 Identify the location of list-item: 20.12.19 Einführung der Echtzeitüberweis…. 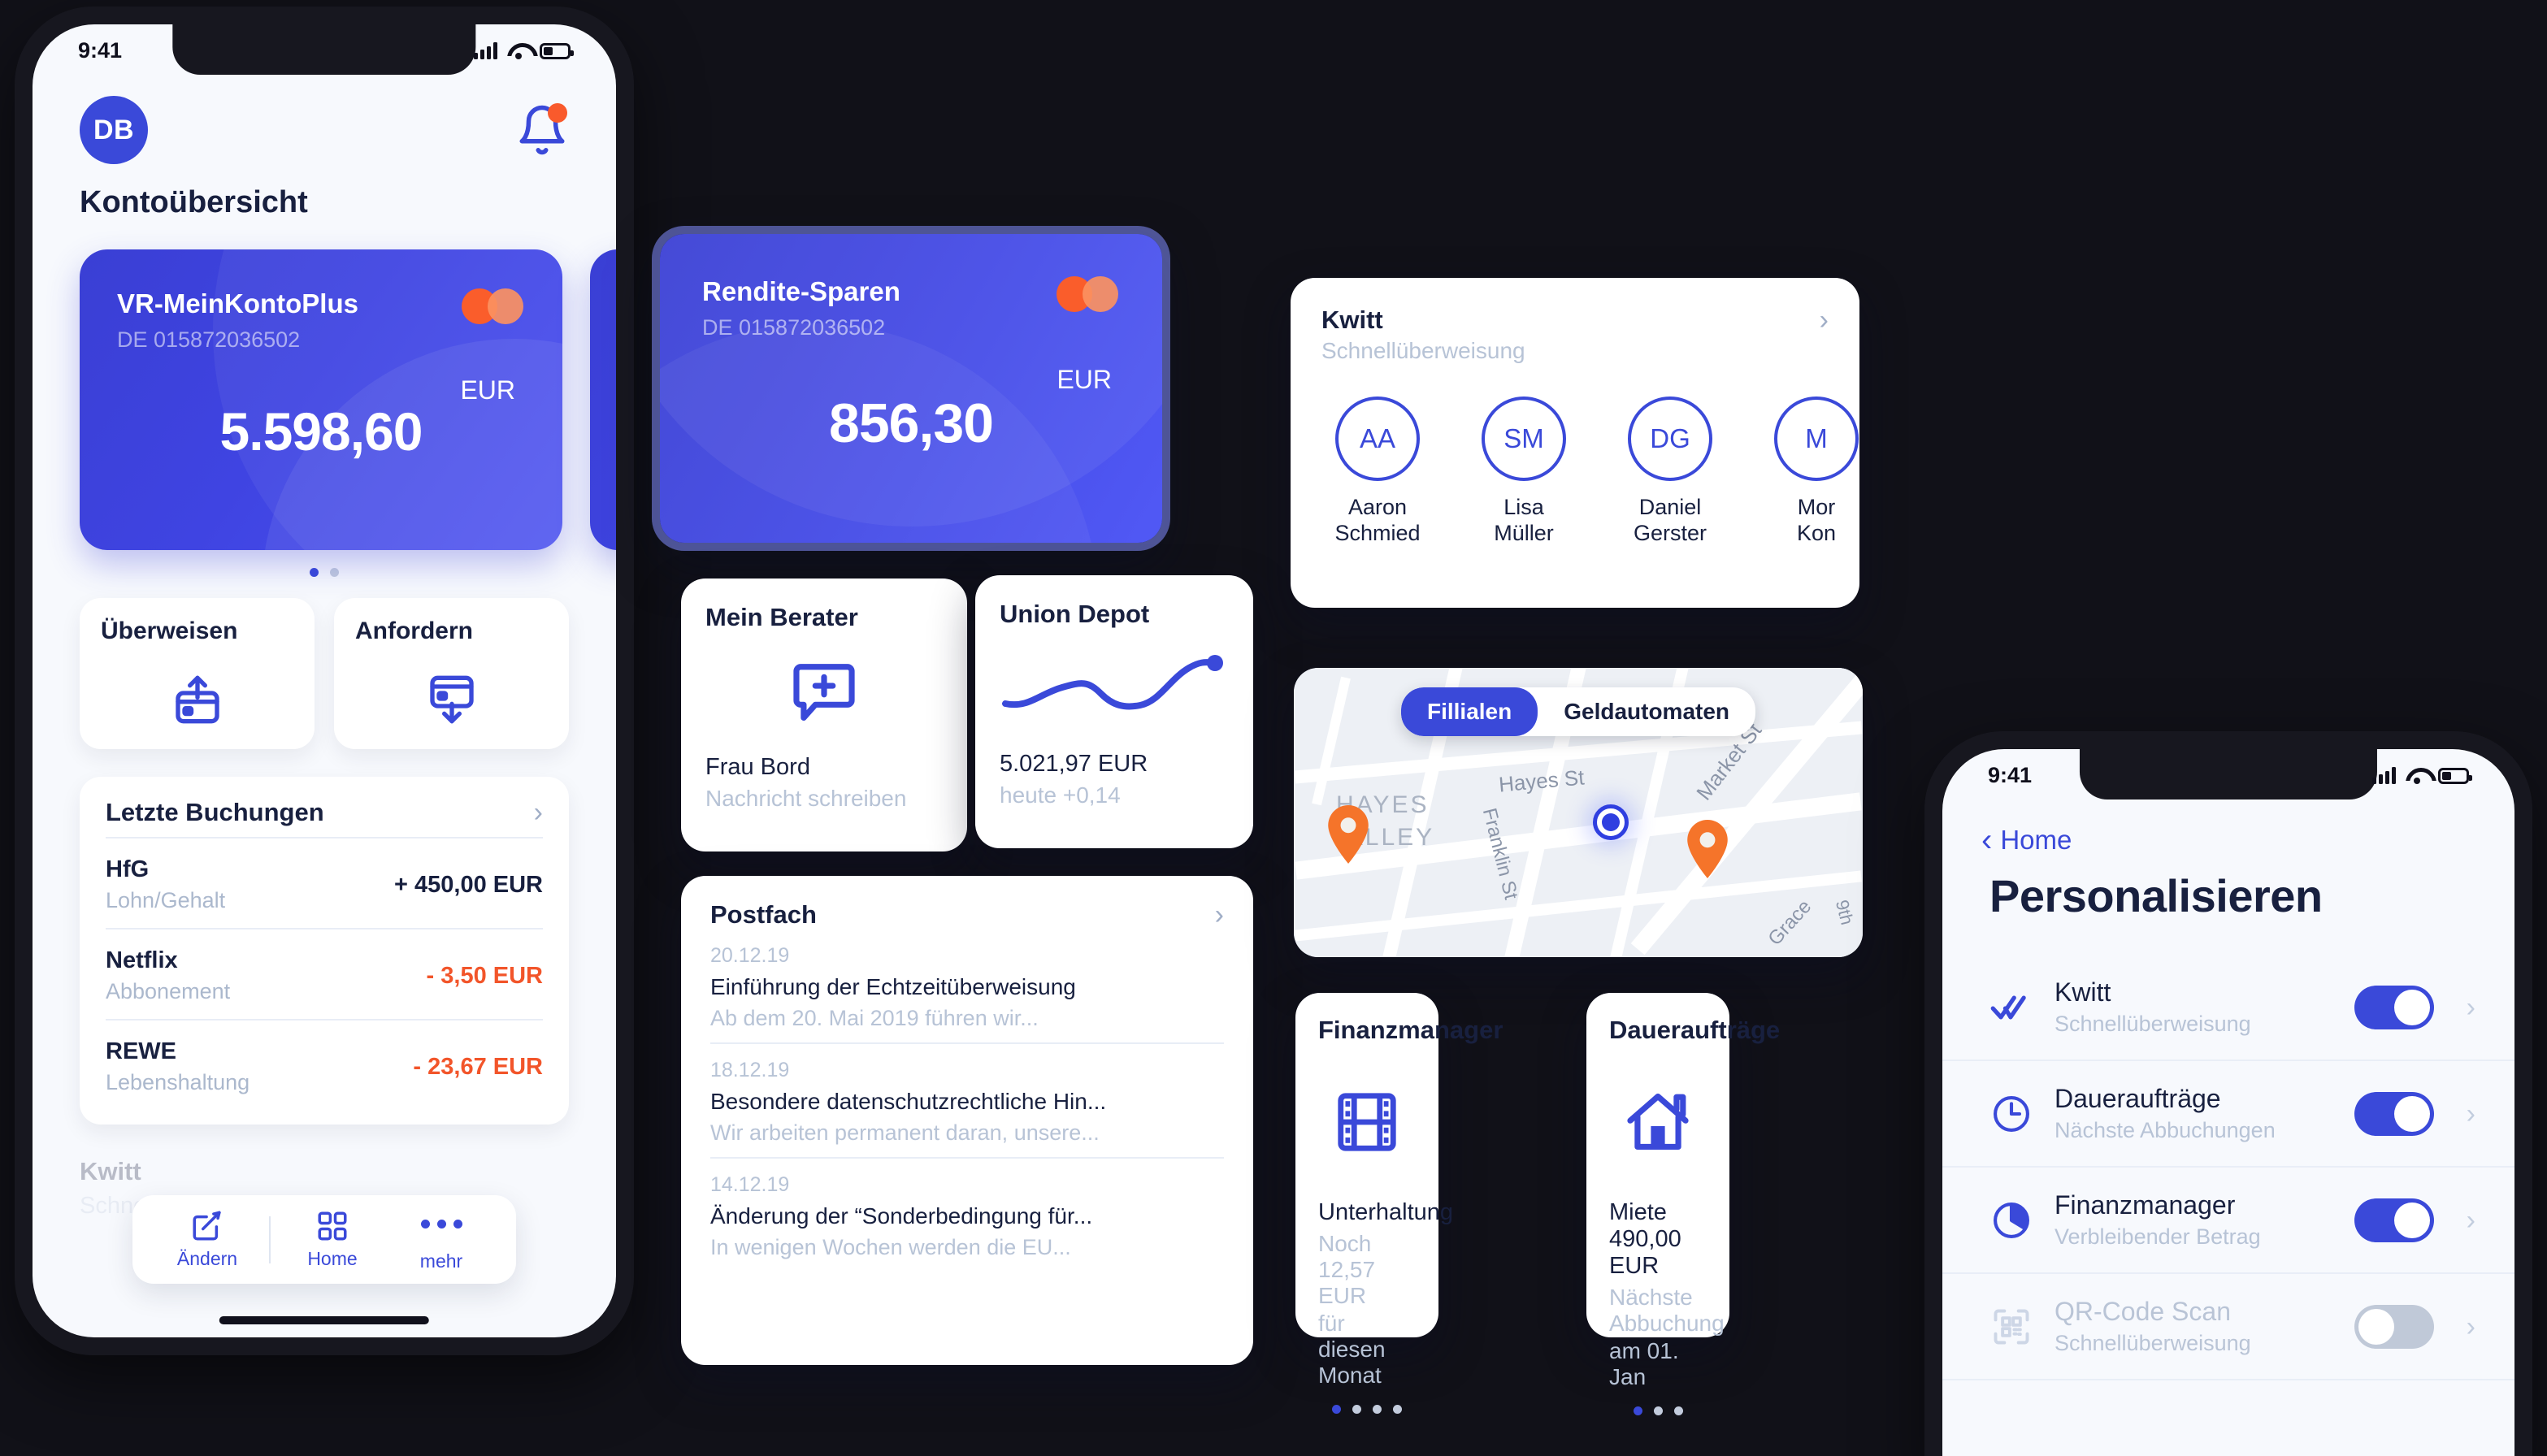
(967, 987).